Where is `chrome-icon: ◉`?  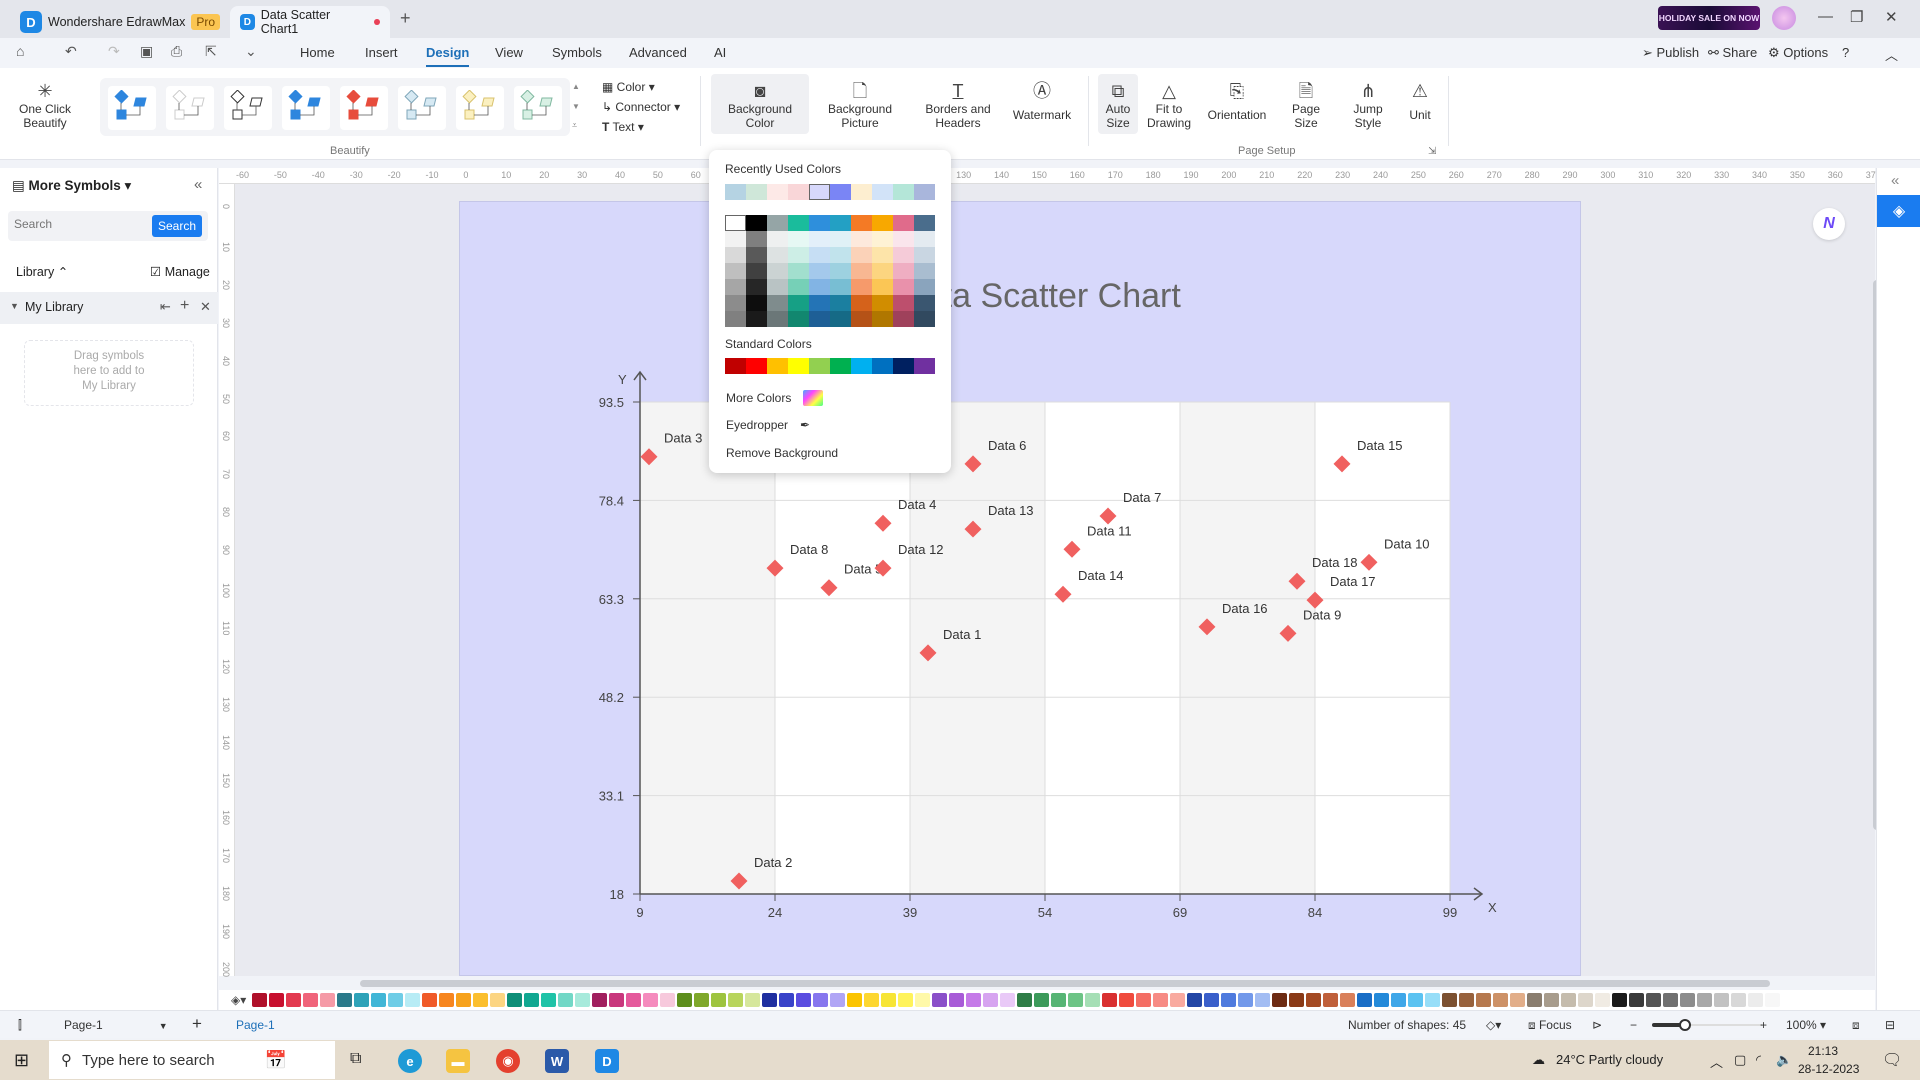
chrome-icon: ◉ is located at coordinates (508, 1061).